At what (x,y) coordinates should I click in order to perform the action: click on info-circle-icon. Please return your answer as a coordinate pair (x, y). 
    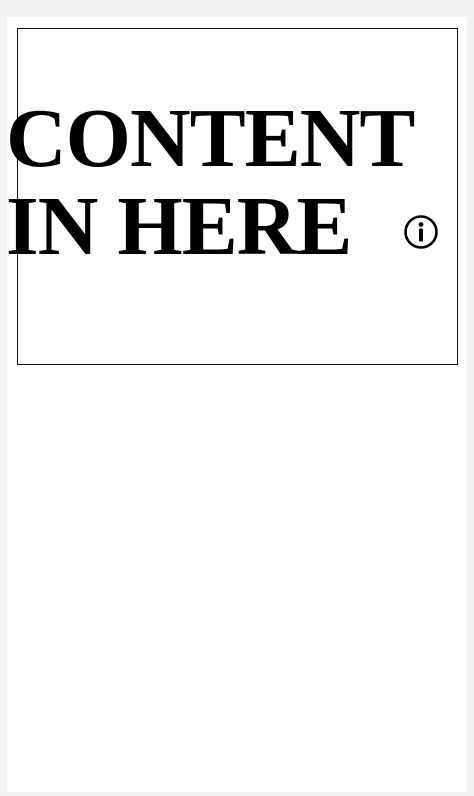
    Looking at the image, I should click on (421, 232).